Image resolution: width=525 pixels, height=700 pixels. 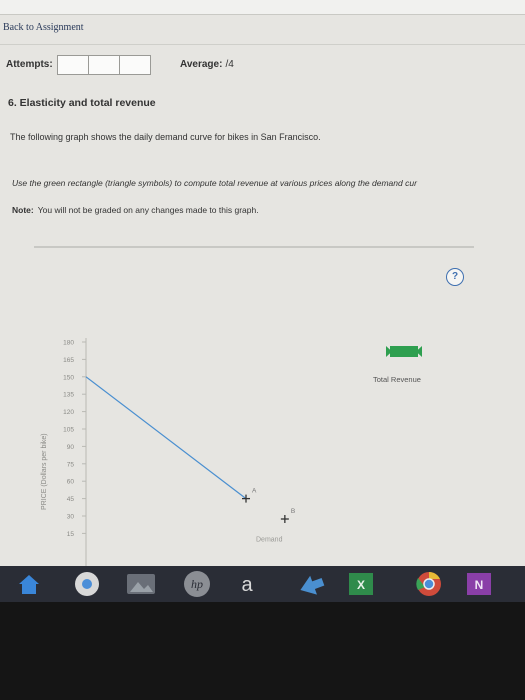 I want to click on y-tick-label: 60, so click(x=71, y=482).